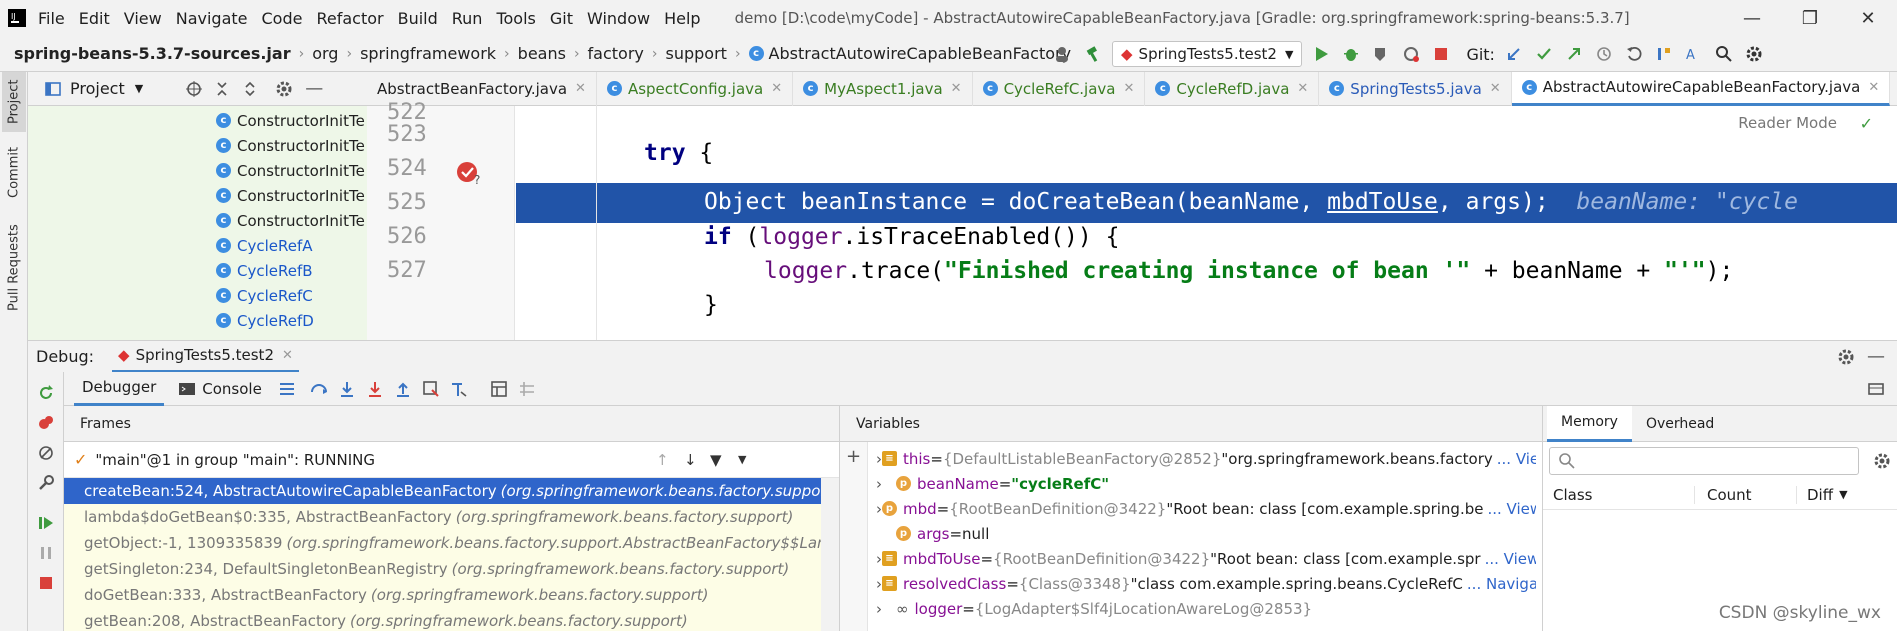 This screenshot has height=631, width=1897. Describe the element at coordinates (219, 389) in the screenshot. I see `tab-console: Console` at that location.